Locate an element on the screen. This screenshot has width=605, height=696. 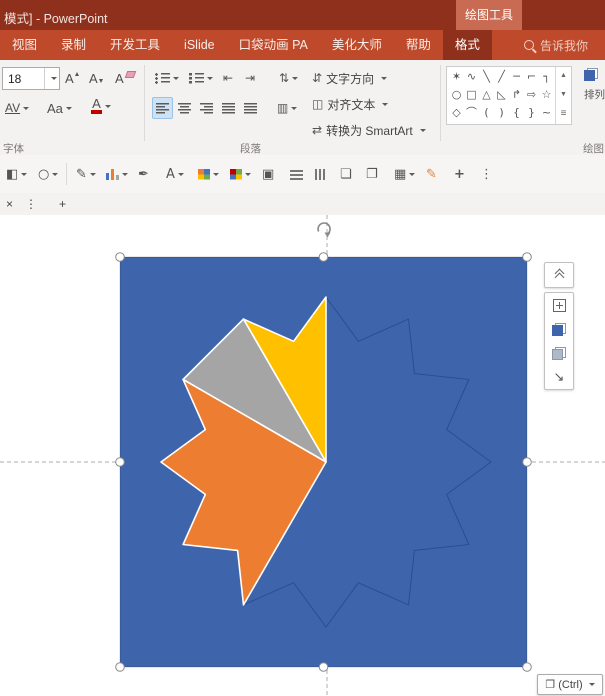
collapse-panel-button is located at coordinates (559, 275).